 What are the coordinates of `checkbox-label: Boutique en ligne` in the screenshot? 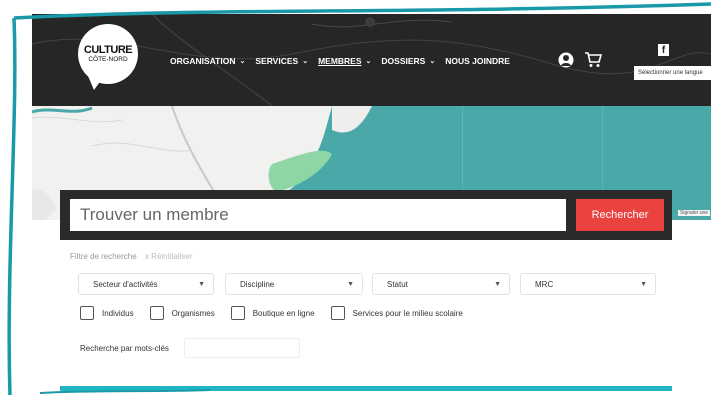 It's located at (283, 313).